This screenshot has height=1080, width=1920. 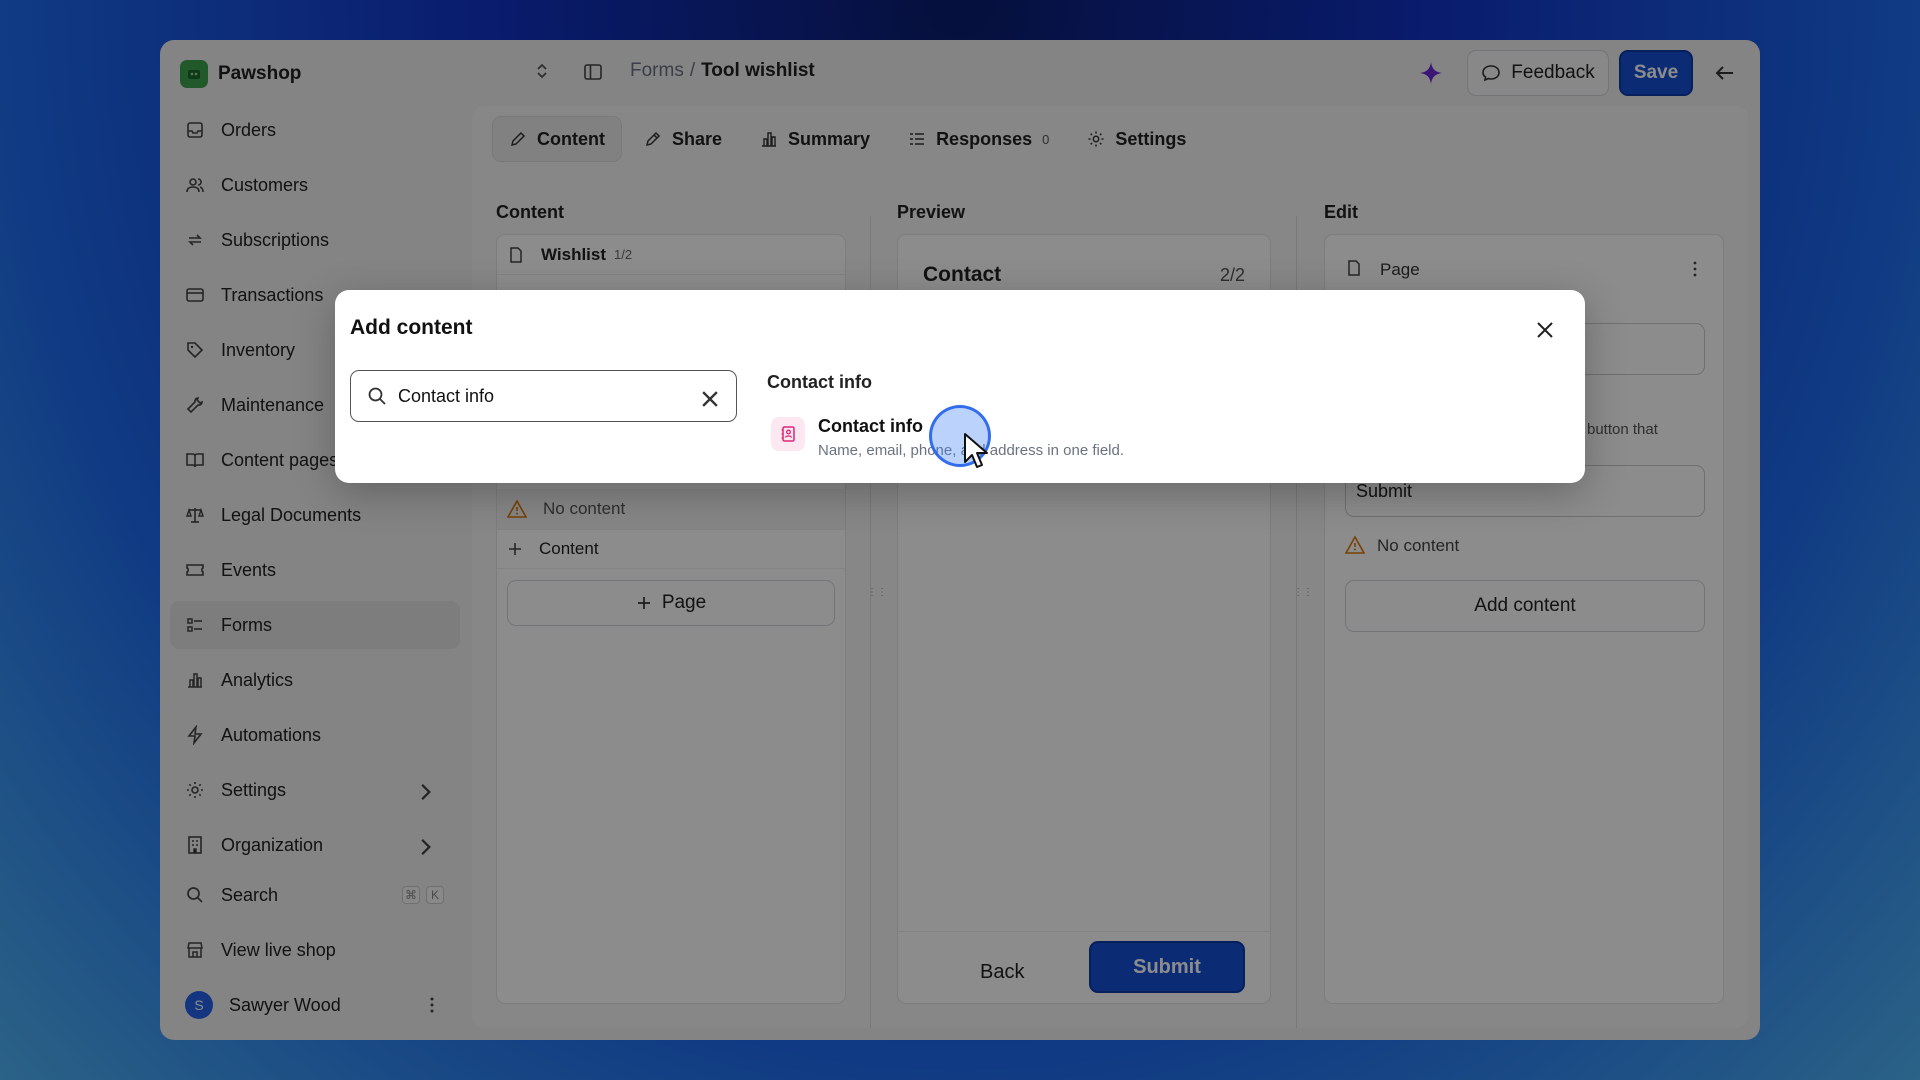 What do you see at coordinates (710, 399) in the screenshot?
I see `clear-icon` at bounding box center [710, 399].